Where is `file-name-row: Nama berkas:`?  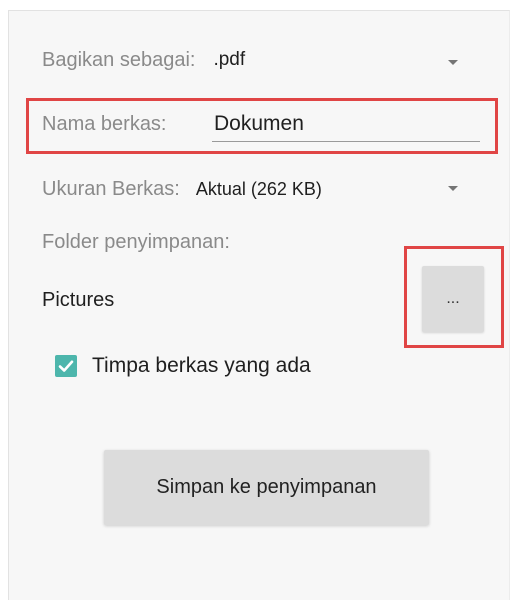
file-name-row: Nama berkas: is located at coordinates (104, 124).